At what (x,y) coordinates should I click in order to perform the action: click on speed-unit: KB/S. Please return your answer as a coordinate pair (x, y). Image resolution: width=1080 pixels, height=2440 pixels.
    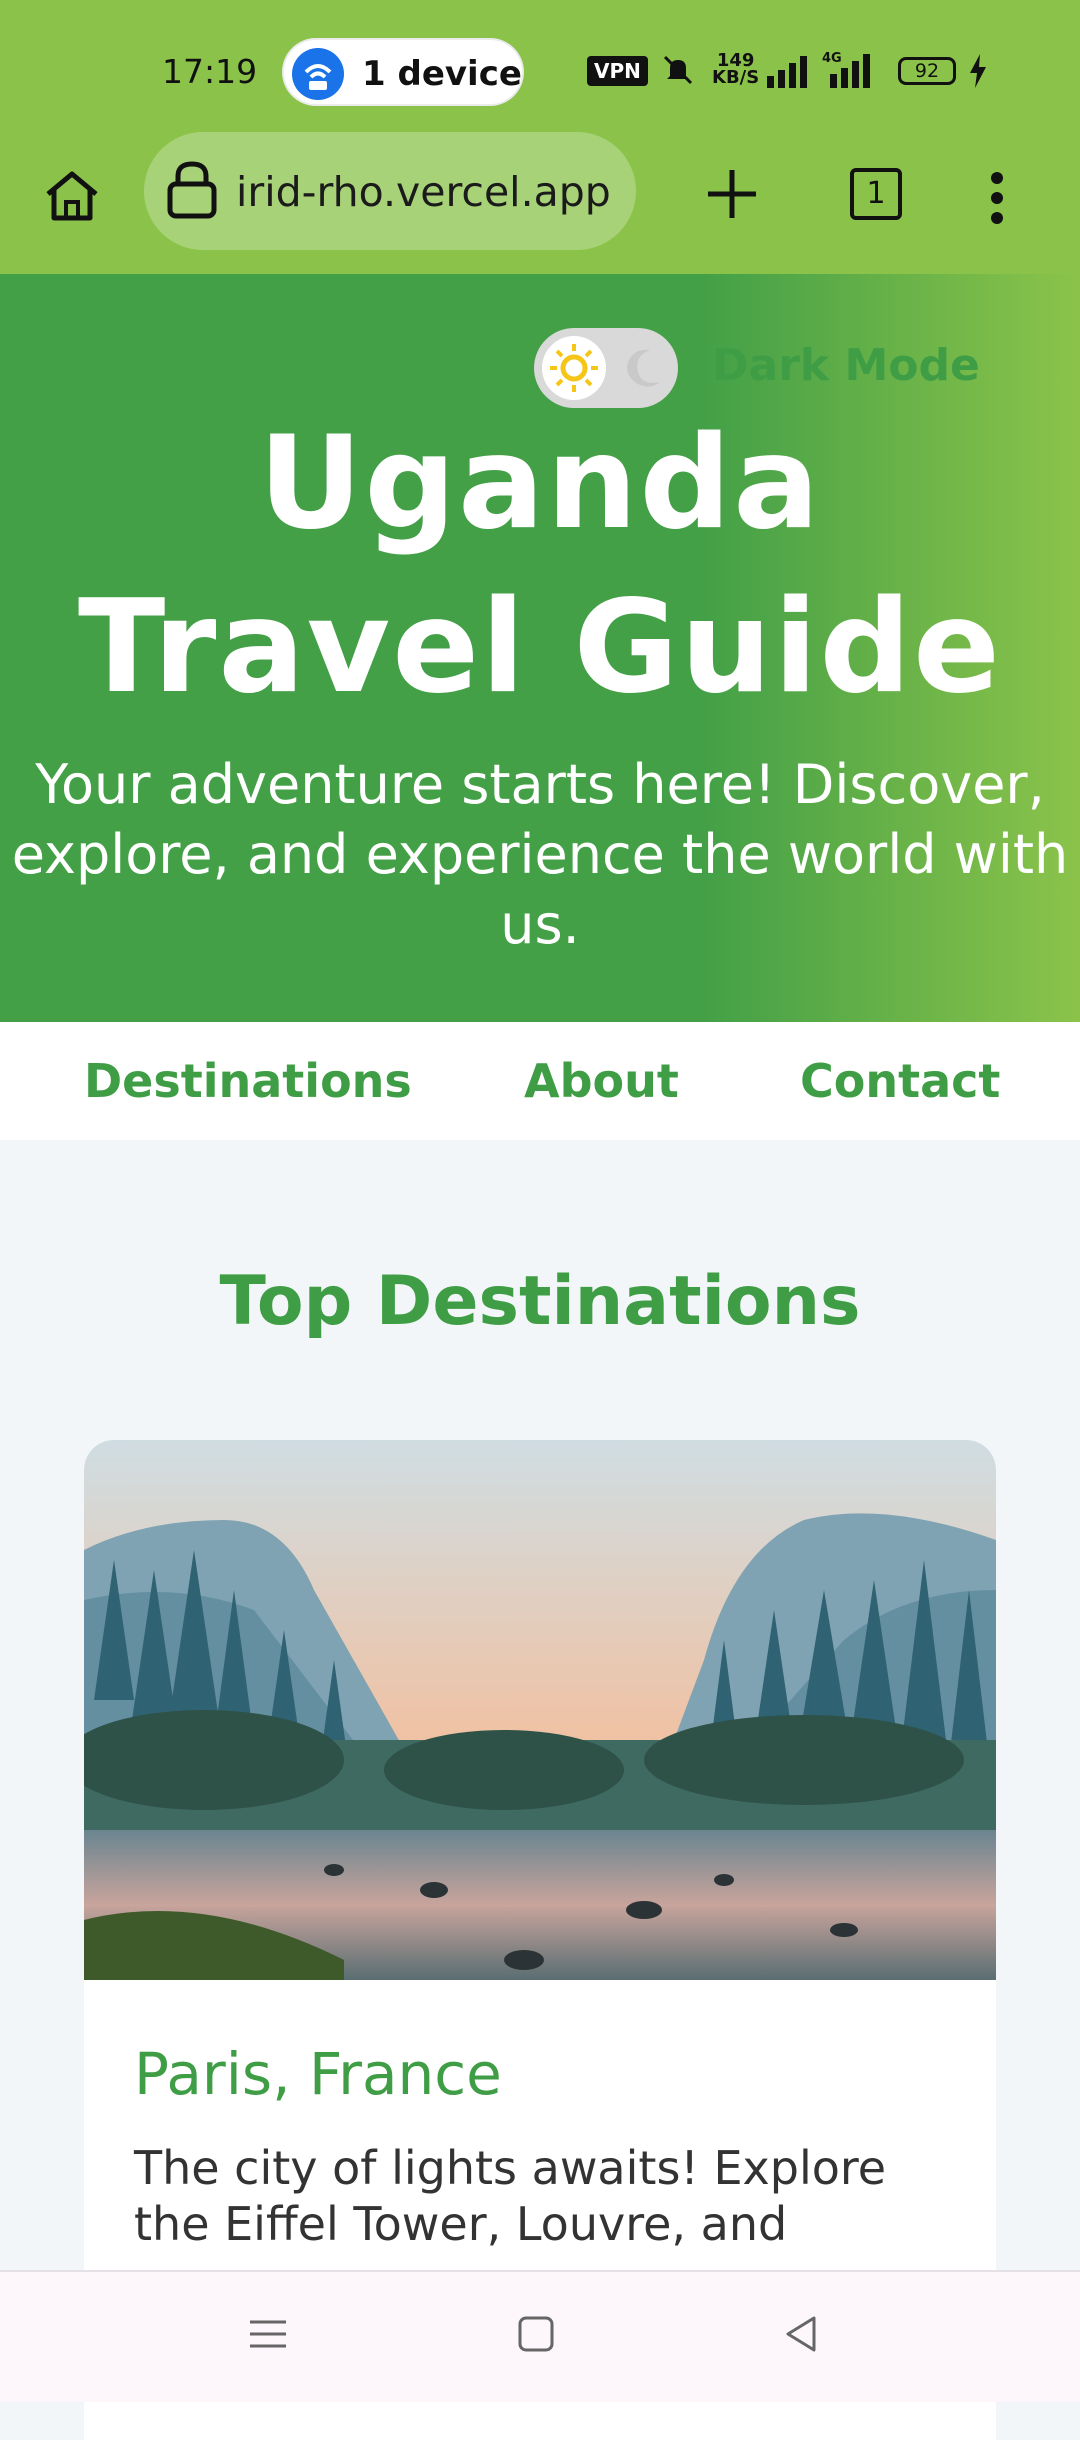
    Looking at the image, I should click on (736, 77).